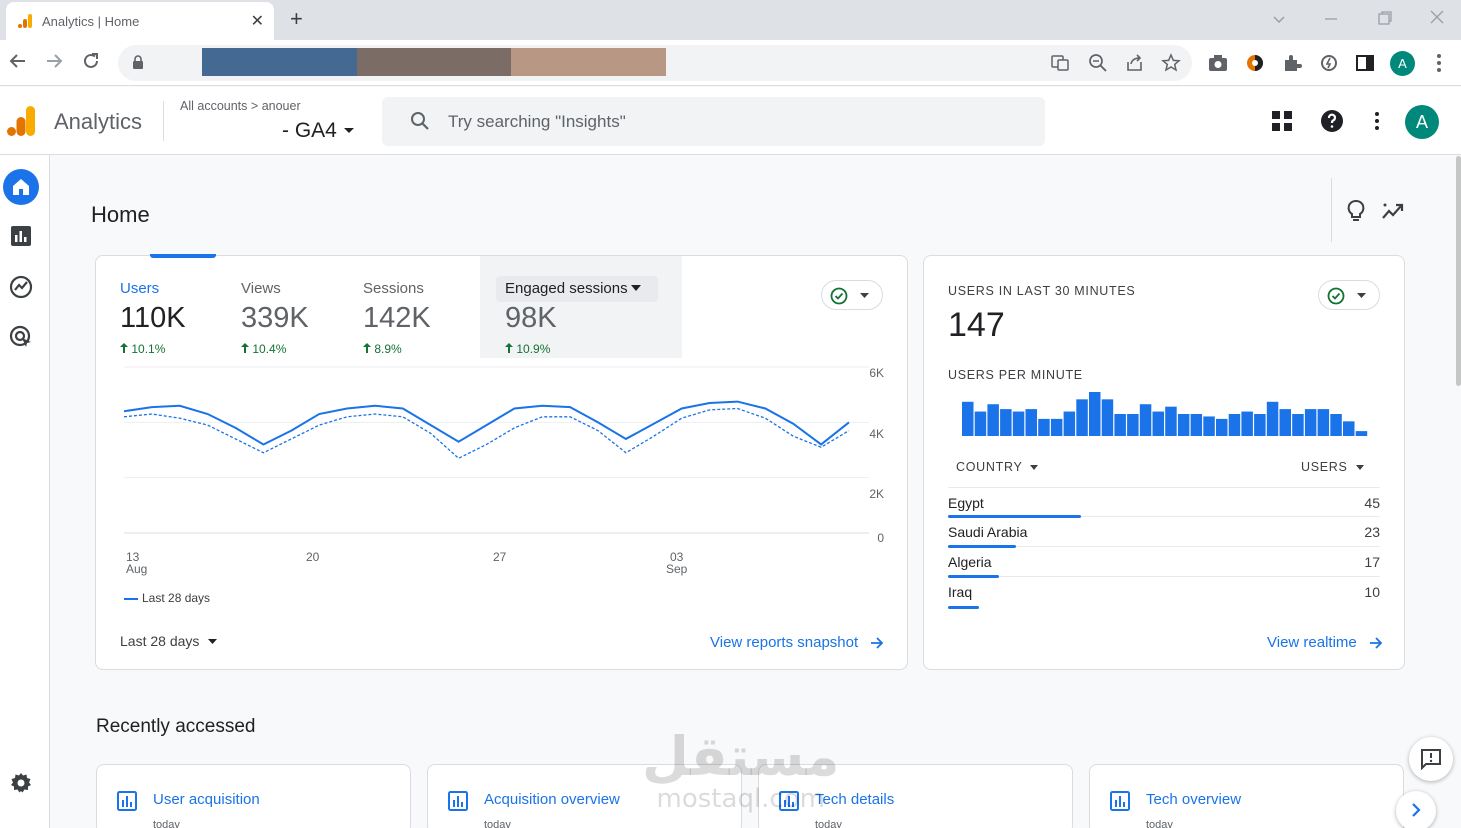 This screenshot has height=828, width=1461. I want to click on analytics-favicon-icon, so click(25, 21).